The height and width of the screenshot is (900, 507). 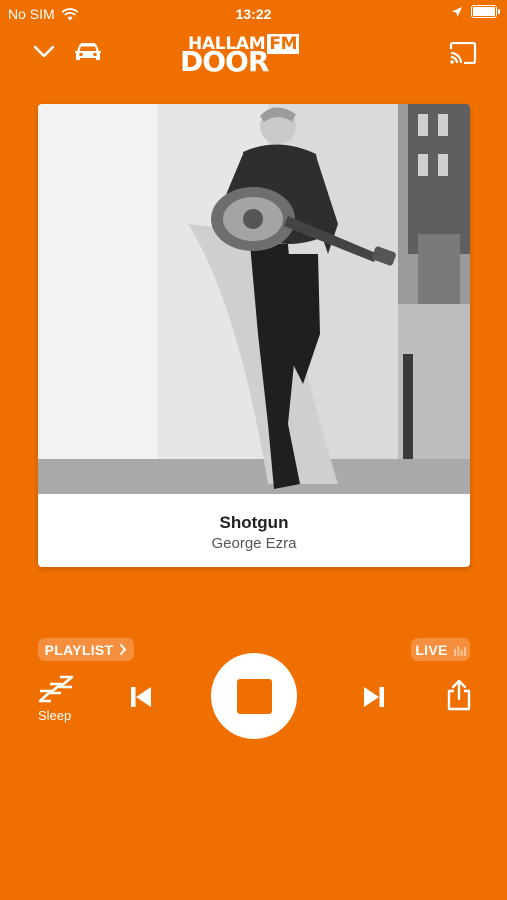 I want to click on status-bar: No SIM 13:22, so click(x=253, y=14).